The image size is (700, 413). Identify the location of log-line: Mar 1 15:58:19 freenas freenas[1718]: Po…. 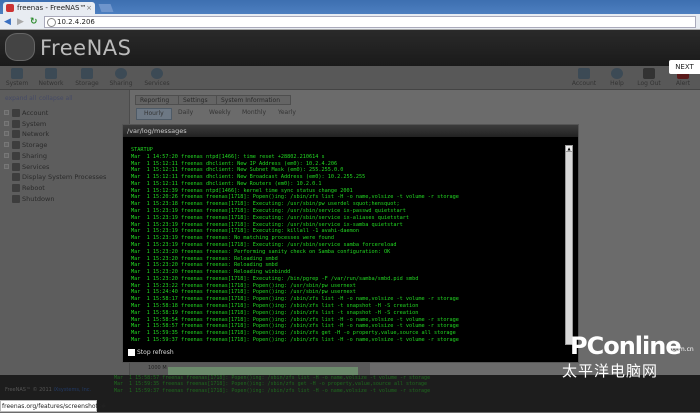
(275, 312).